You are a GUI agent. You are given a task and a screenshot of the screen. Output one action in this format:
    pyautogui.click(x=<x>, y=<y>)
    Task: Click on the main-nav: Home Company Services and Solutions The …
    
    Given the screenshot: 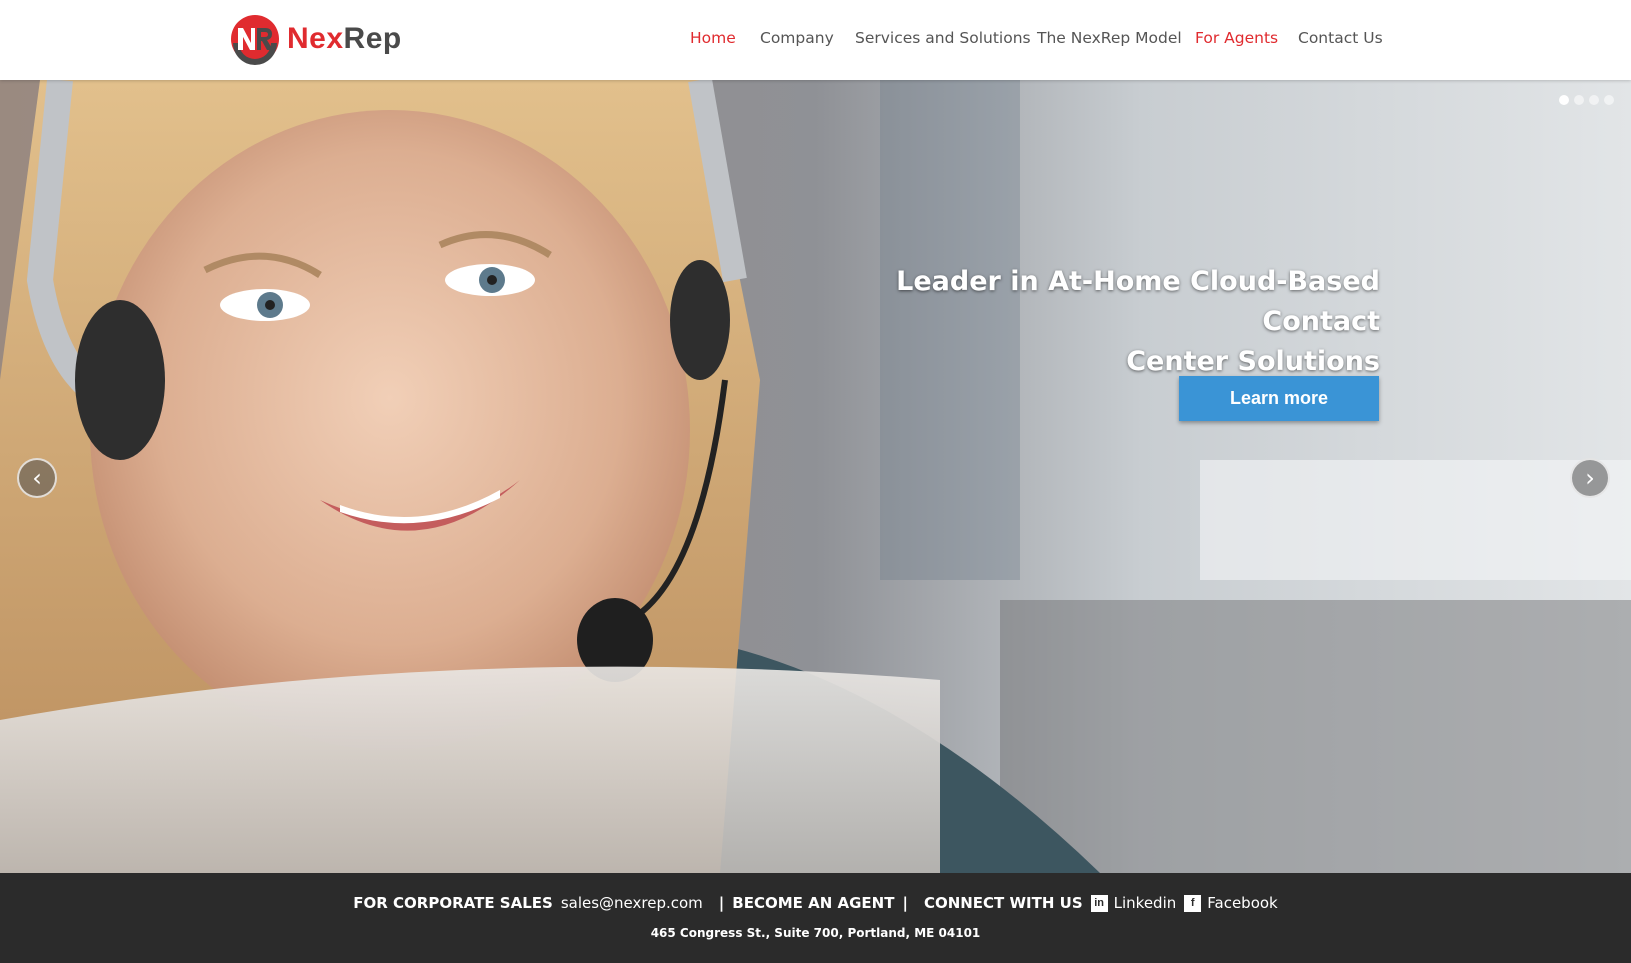 What is the action you would take?
    pyautogui.click(x=815, y=41)
    